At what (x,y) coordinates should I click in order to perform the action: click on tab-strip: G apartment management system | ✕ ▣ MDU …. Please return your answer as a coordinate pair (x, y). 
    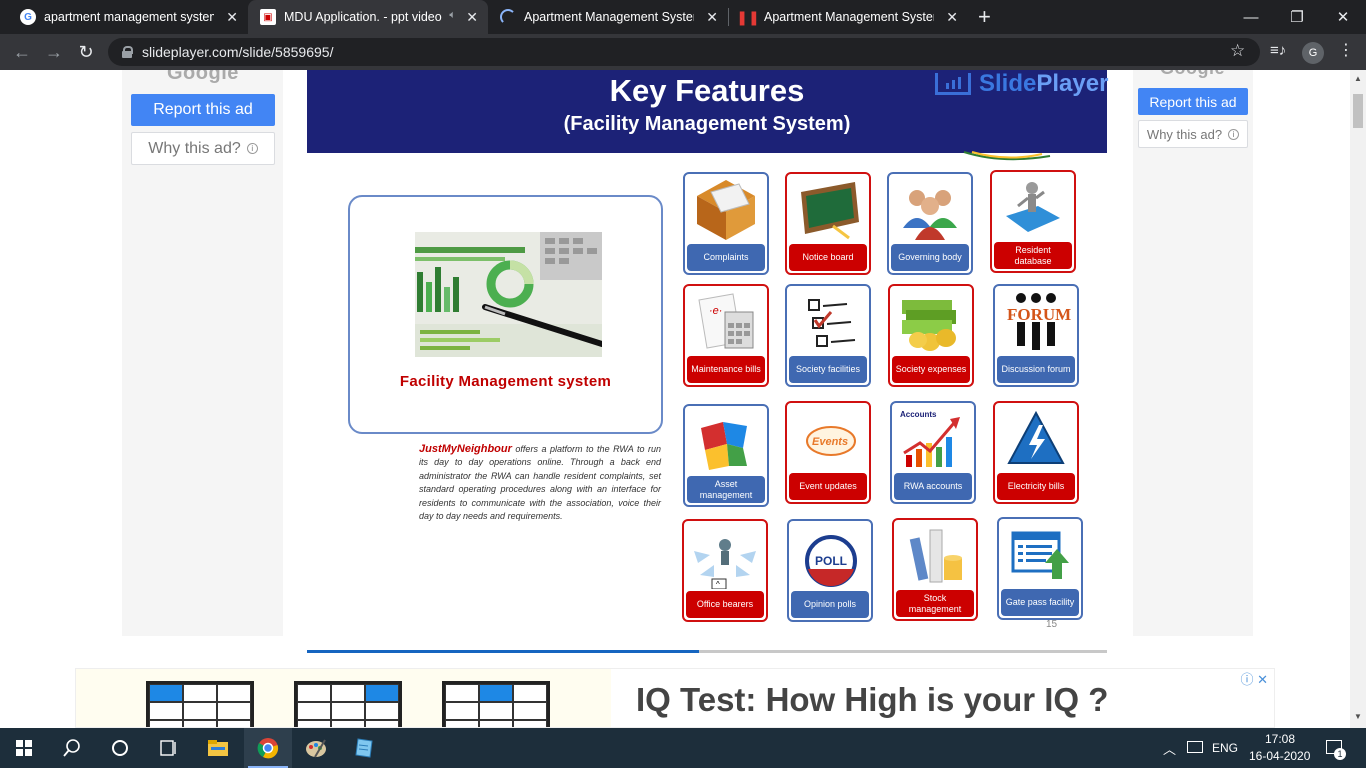
    Looking at the image, I should click on (683, 17).